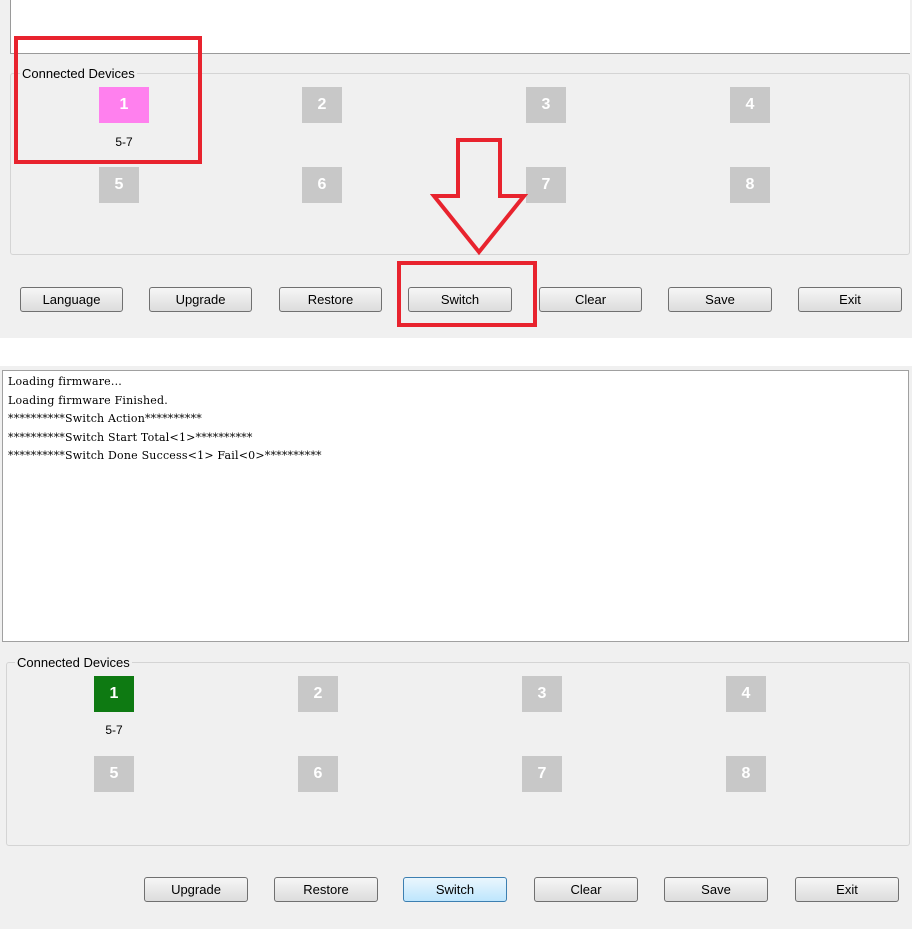 Image resolution: width=912 pixels, height=929 pixels. Describe the element at coordinates (467, 294) in the screenshot. I see `highlight-box-switch` at that location.